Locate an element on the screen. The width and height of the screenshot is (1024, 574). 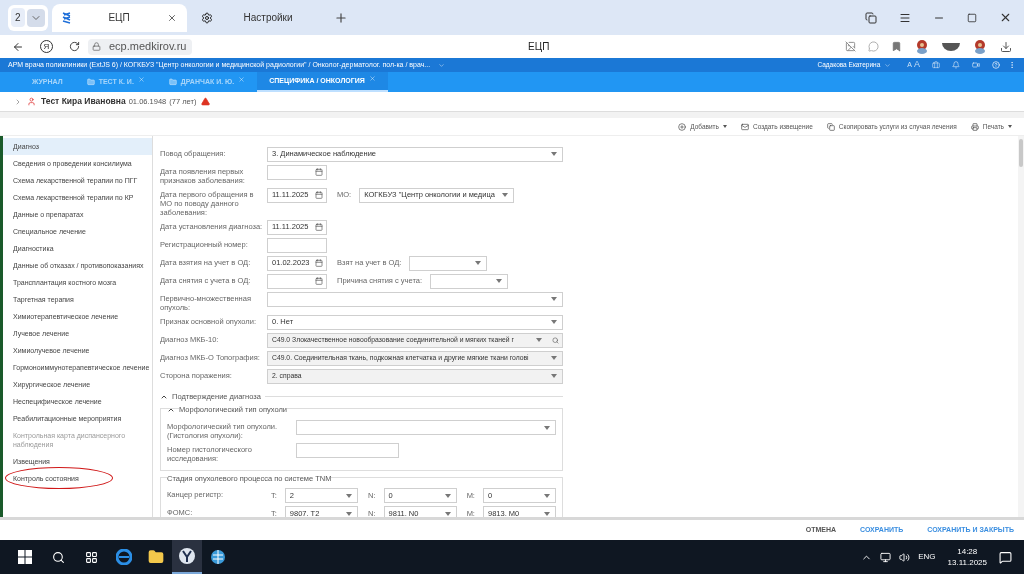
tab-count: 2 is located at coordinates (18, 17).